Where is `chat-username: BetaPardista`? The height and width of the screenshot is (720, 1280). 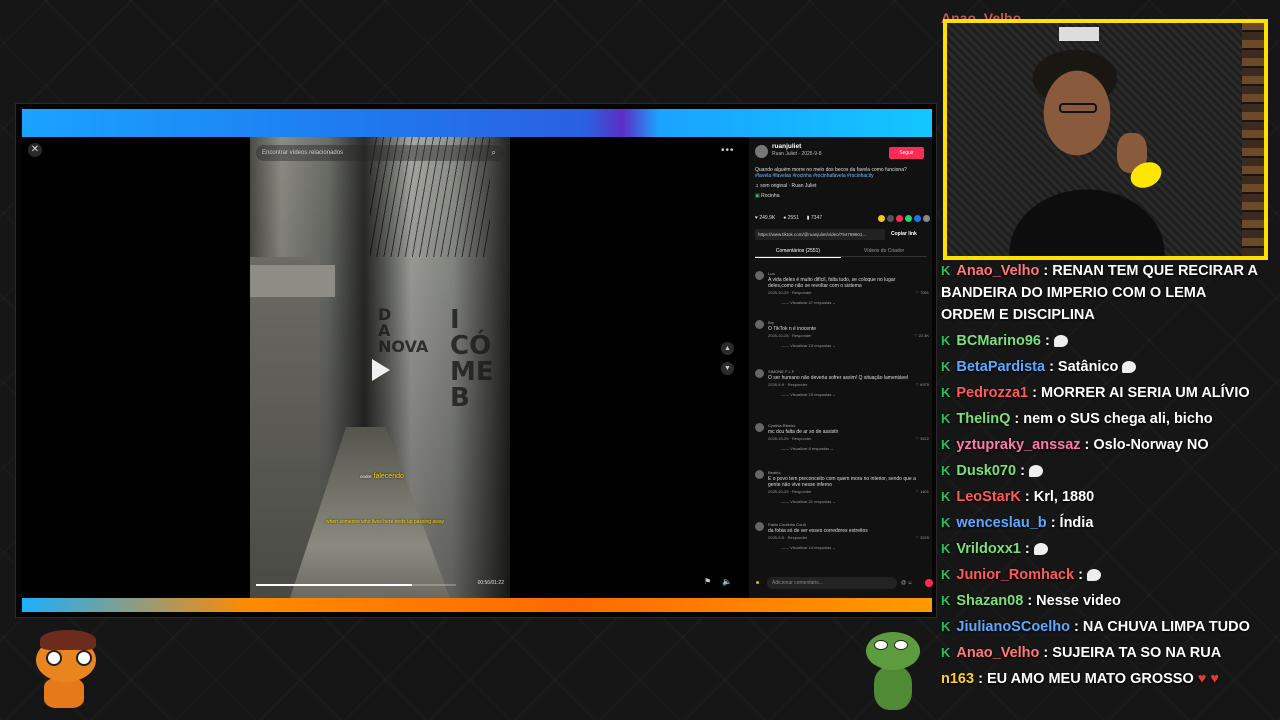 chat-username: BetaPardista is located at coordinates (1000, 367).